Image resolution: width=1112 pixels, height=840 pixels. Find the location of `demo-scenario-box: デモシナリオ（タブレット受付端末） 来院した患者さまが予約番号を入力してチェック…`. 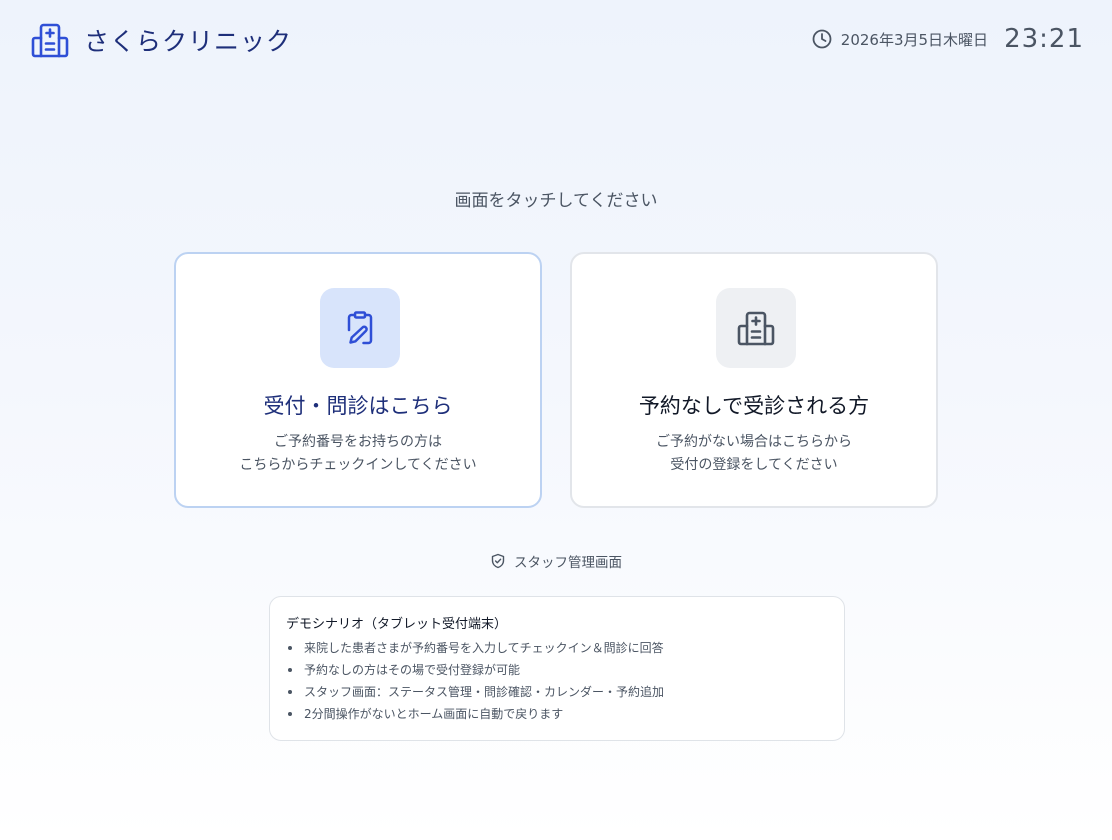

demo-scenario-box: デモシナリオ（タブレット受付端末） 来院した患者さまが予約番号を入力してチェック… is located at coordinates (557, 668).